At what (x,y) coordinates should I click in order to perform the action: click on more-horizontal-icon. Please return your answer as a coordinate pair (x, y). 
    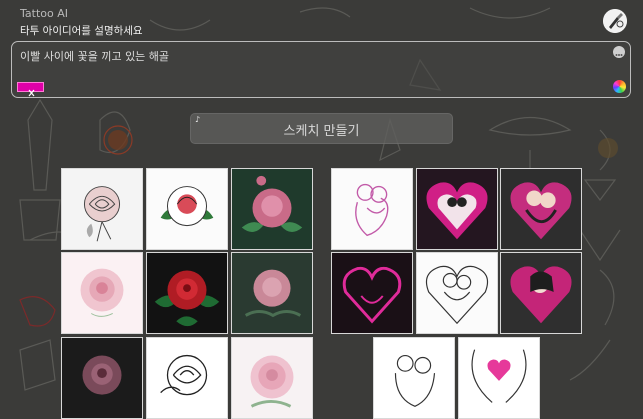
    Looking at the image, I should click on (619, 52).